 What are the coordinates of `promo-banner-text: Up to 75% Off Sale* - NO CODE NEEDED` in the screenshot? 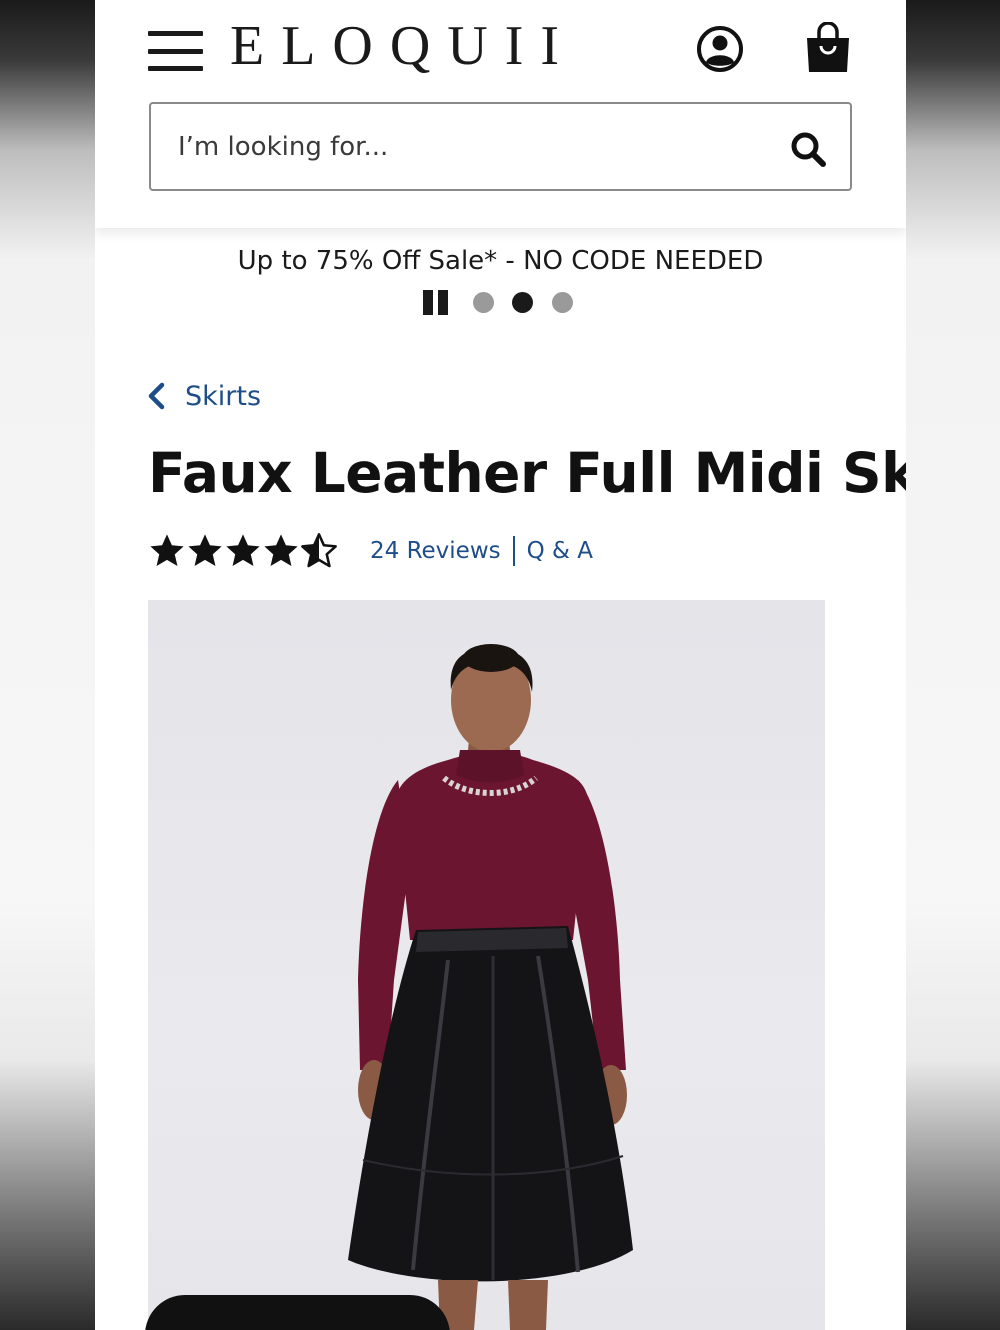 It's located at (500, 261).